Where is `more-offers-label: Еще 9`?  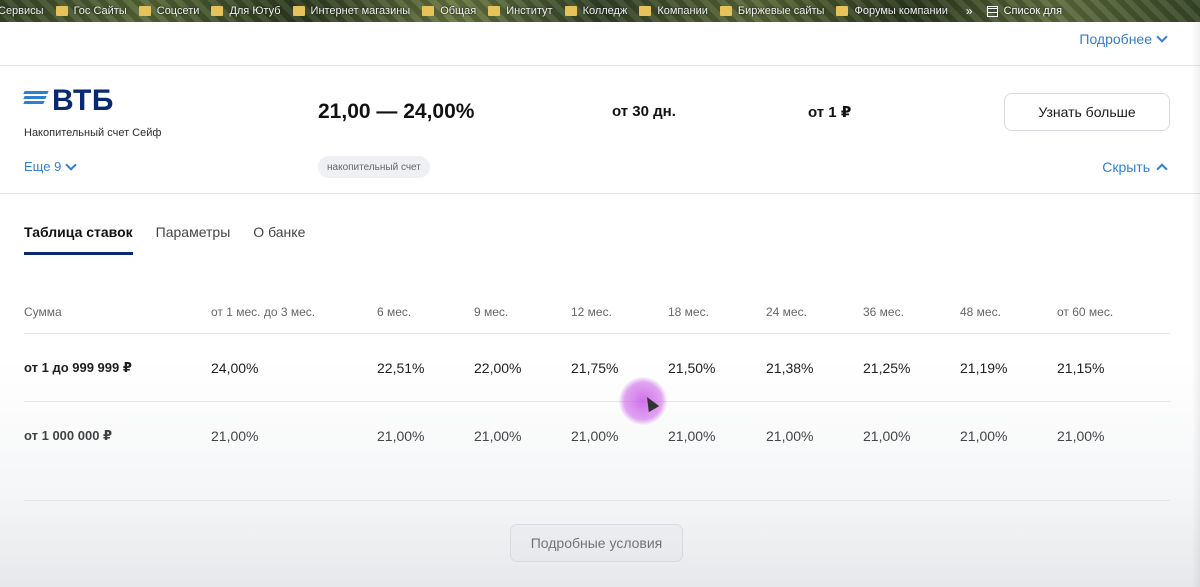
more-offers-label: Еще 9 is located at coordinates (43, 166).